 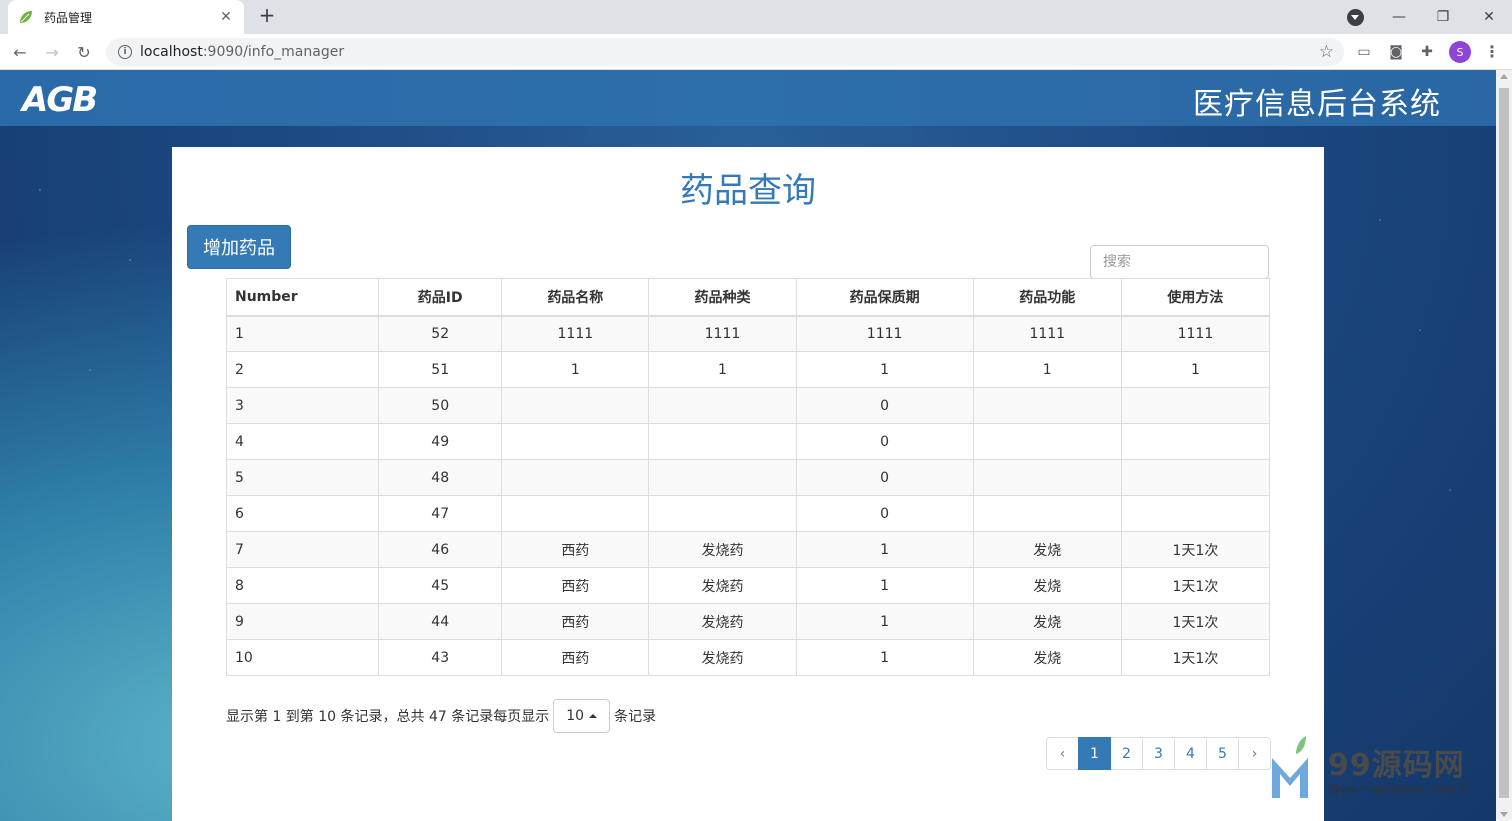 I want to click on cast-icon: ▭, so click(x=1364, y=52).